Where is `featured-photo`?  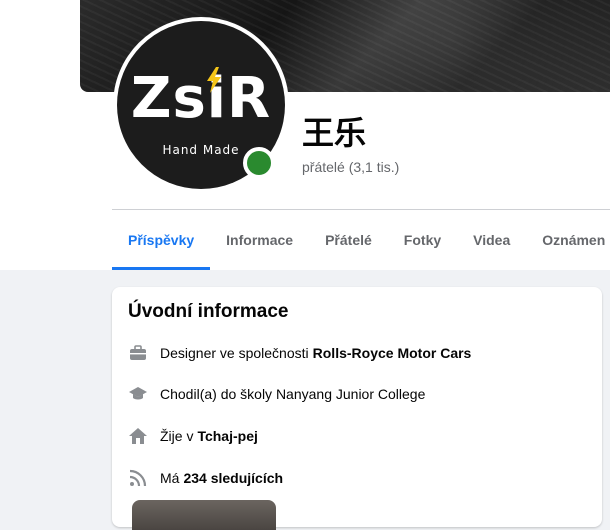 featured-photo is located at coordinates (204, 515).